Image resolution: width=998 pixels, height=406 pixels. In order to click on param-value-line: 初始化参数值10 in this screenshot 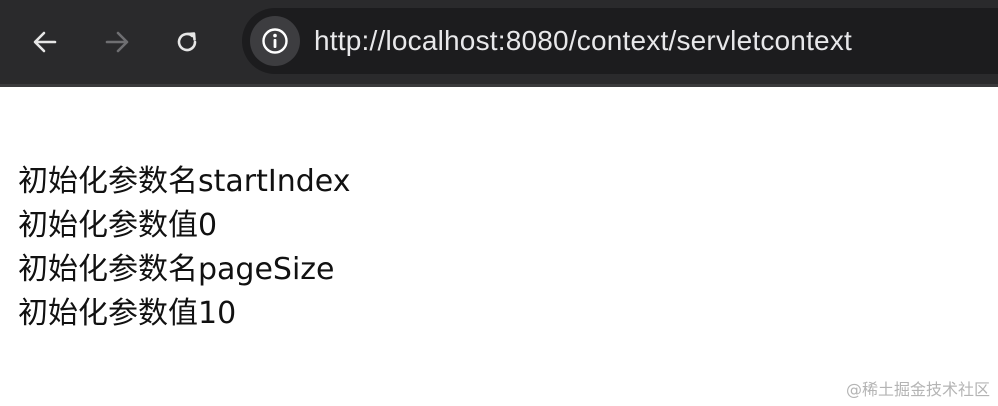, I will do `click(127, 313)`.